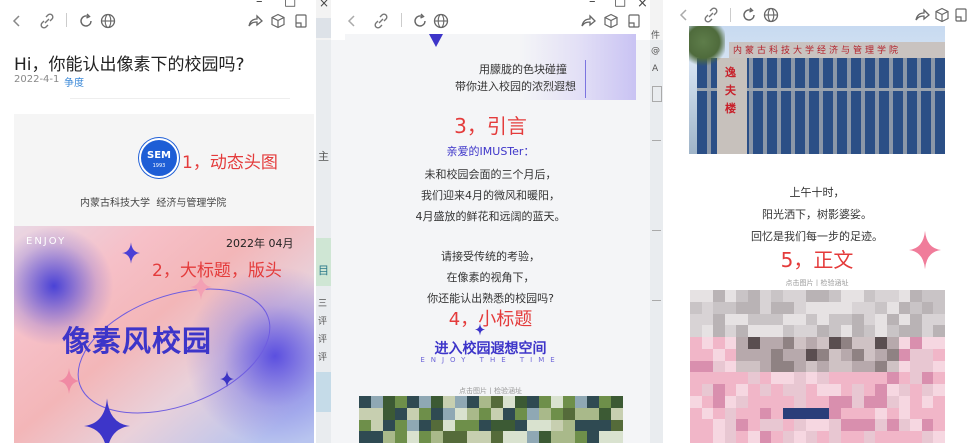 Image resolution: width=971 pixels, height=443 pixels. Describe the element at coordinates (131, 253) in the screenshot. I see `star-icon` at that location.